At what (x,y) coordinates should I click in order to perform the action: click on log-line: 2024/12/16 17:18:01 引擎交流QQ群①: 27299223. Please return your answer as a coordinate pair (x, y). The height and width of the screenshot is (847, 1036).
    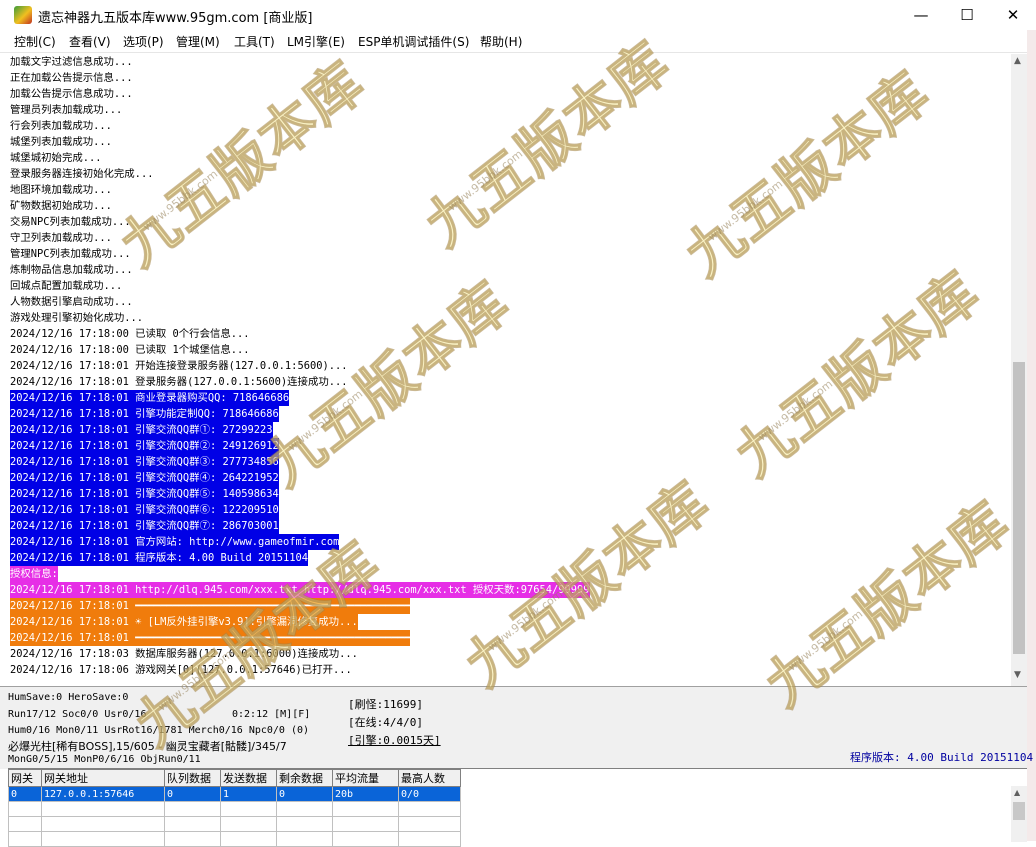
    Looking at the image, I should click on (141, 430).